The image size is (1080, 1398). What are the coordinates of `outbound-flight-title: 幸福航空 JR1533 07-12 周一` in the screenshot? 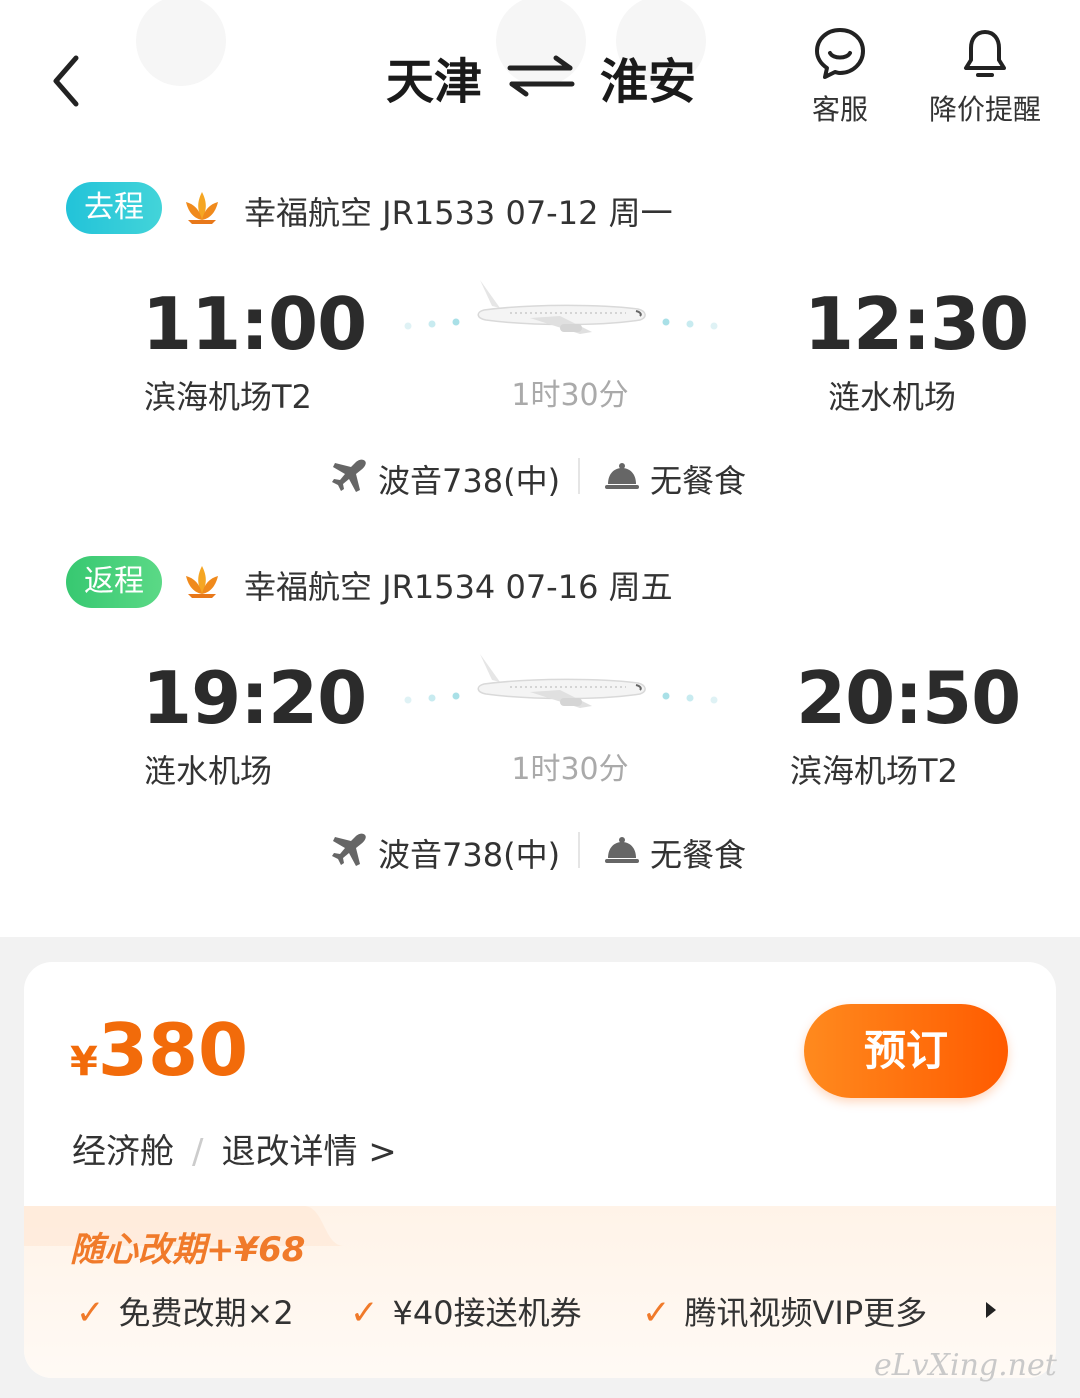 It's located at (458, 213).